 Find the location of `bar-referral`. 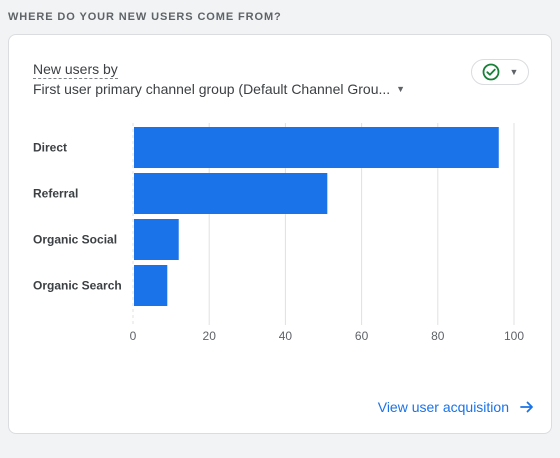

bar-referral is located at coordinates (231, 193).